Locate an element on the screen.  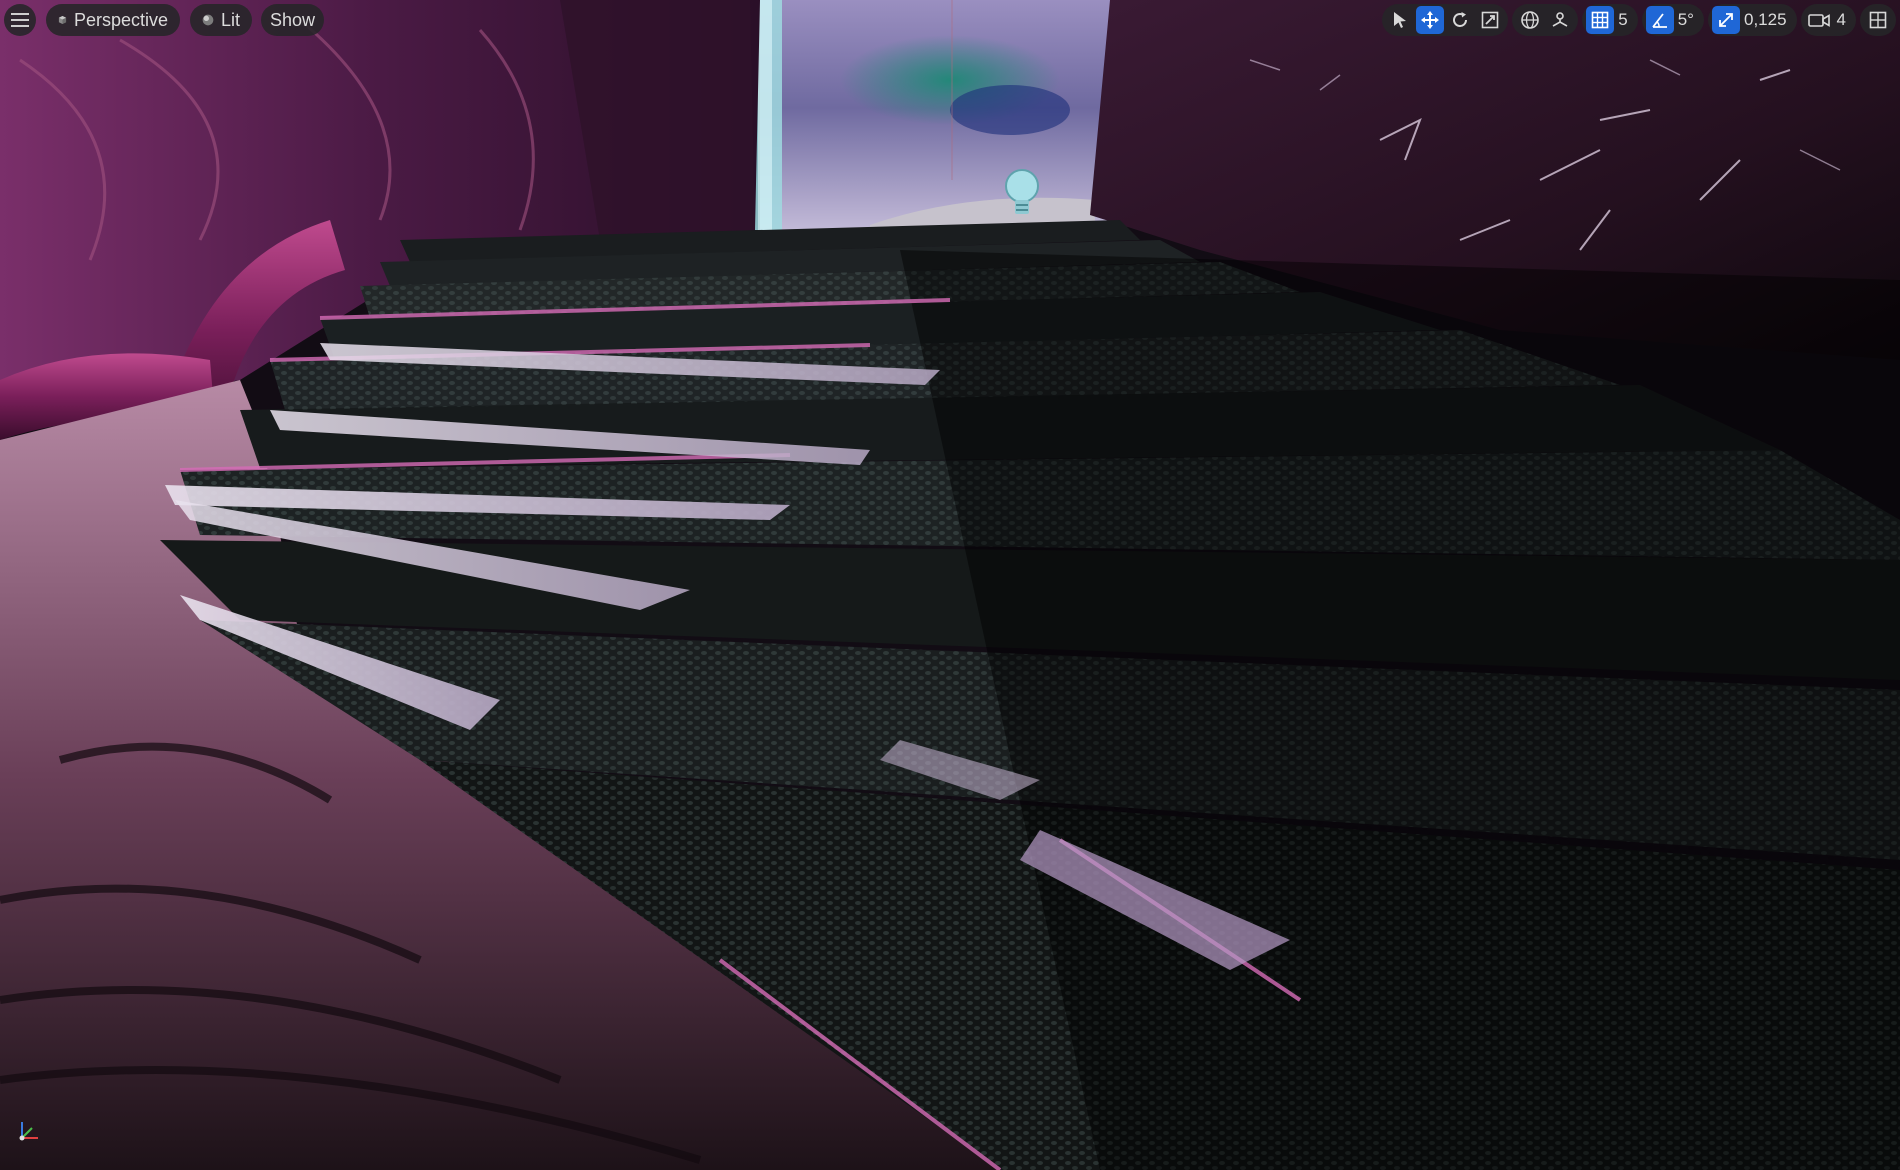
scale-snap-toggle is located at coordinates (1725, 20).